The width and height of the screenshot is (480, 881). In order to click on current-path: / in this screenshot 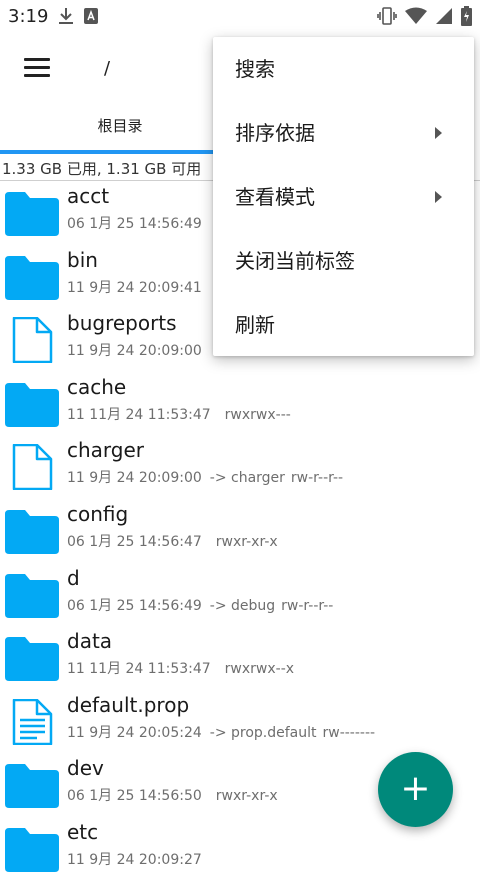, I will do `click(107, 68)`.